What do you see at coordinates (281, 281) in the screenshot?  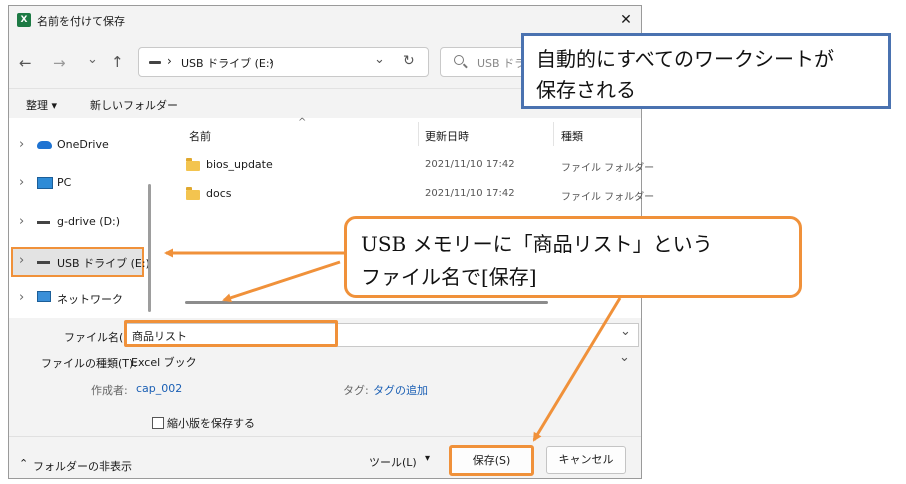 I see `arrow-to-filename` at bounding box center [281, 281].